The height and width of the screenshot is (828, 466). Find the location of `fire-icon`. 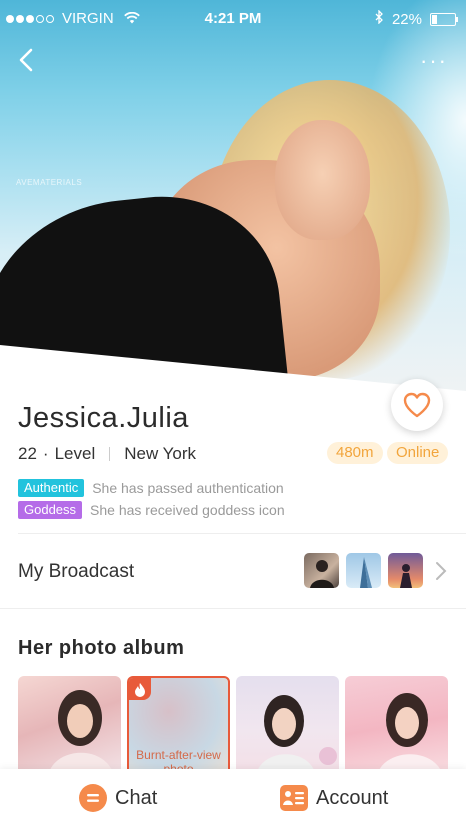

fire-icon is located at coordinates (140, 689).